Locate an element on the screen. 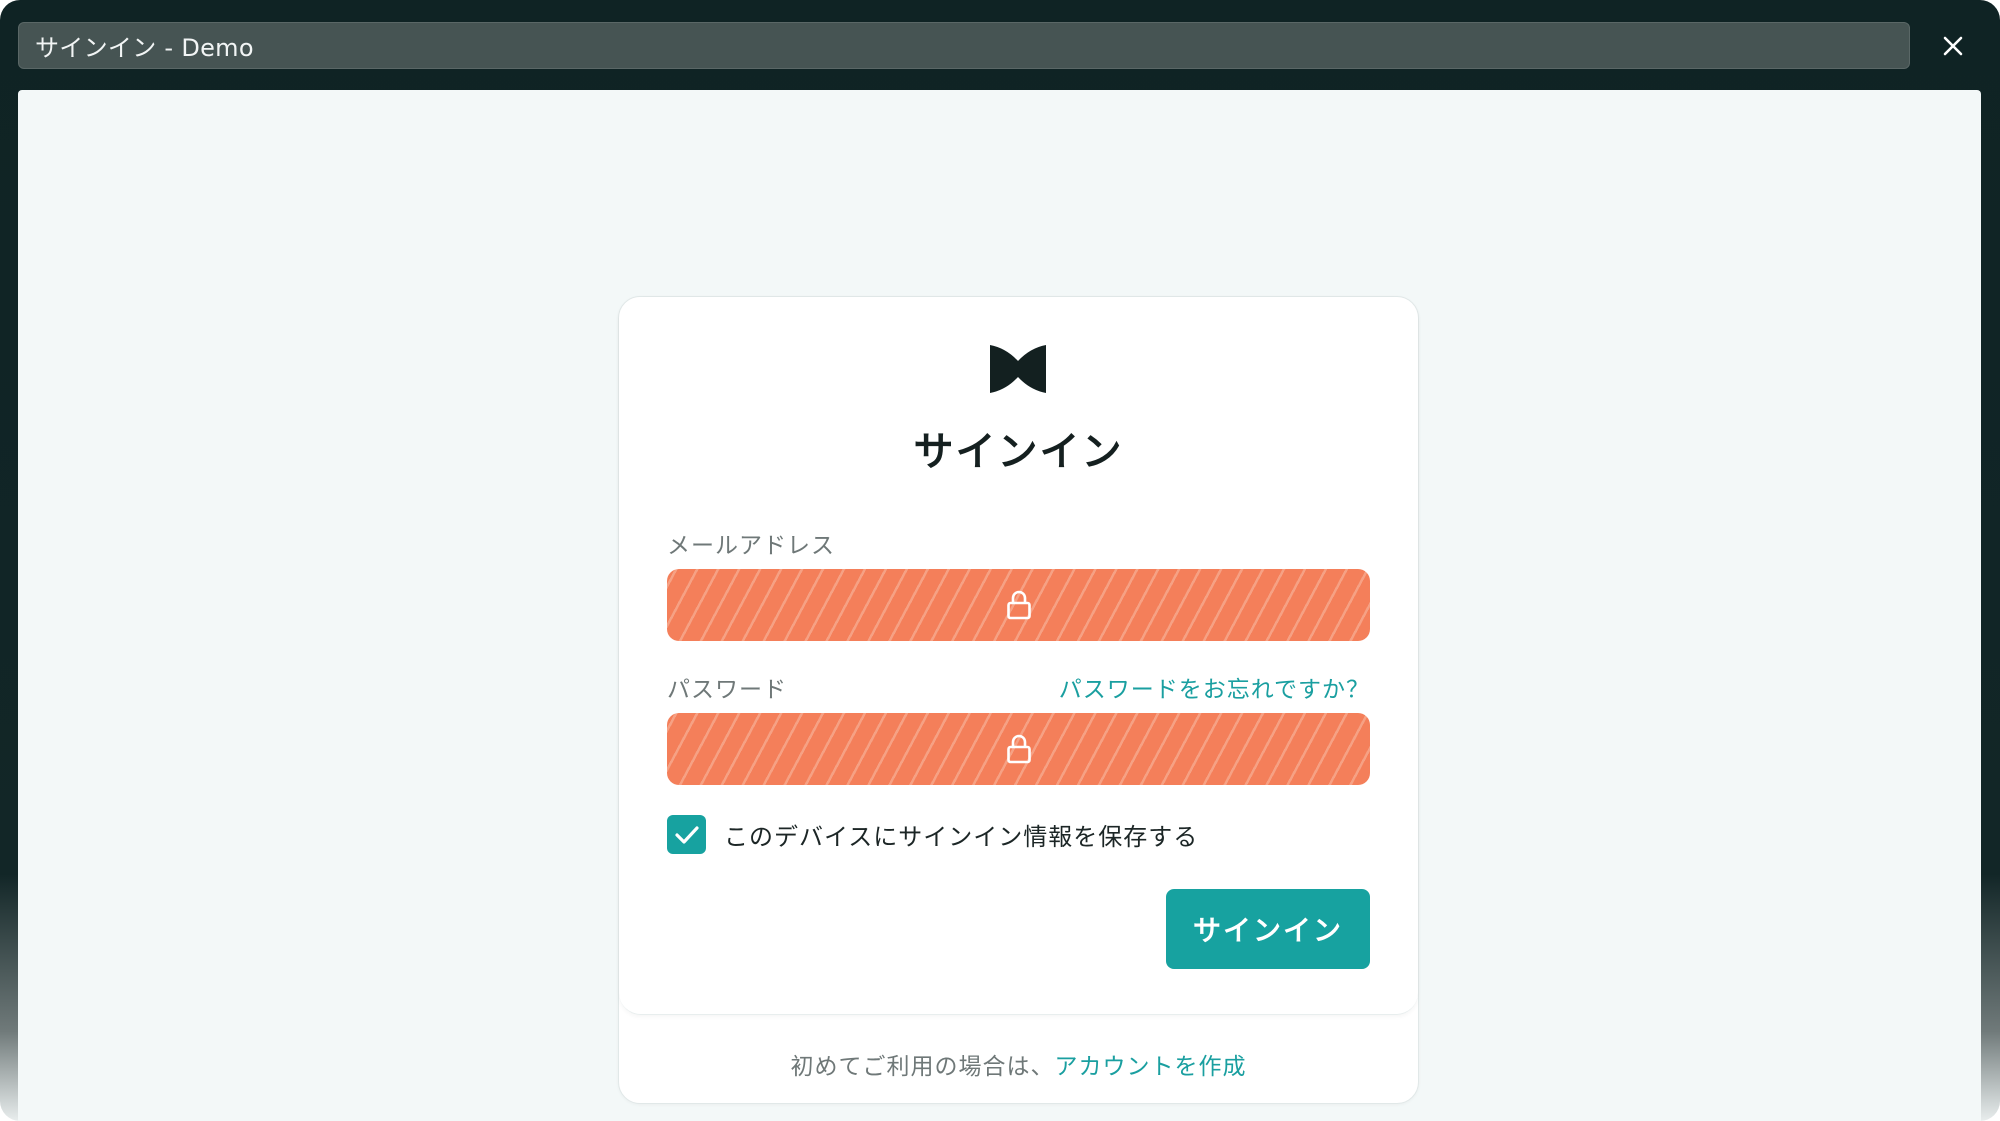  close-button is located at coordinates (1953, 46).